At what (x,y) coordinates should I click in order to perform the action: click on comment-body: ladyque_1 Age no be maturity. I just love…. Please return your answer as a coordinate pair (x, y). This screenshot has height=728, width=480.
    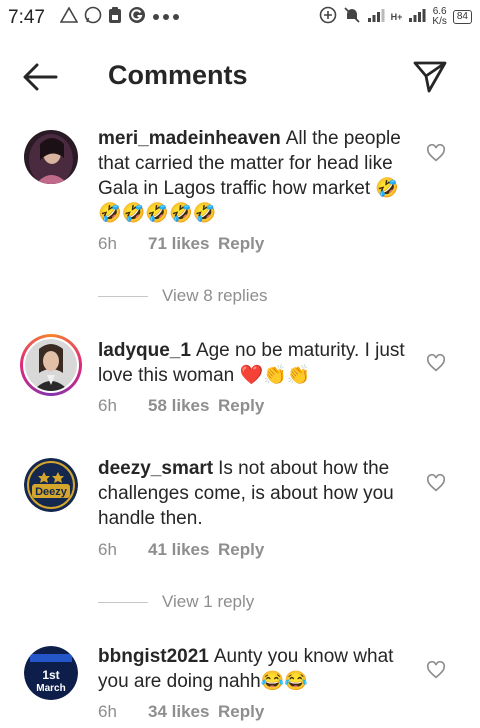
    Looking at the image, I should click on (254, 363).